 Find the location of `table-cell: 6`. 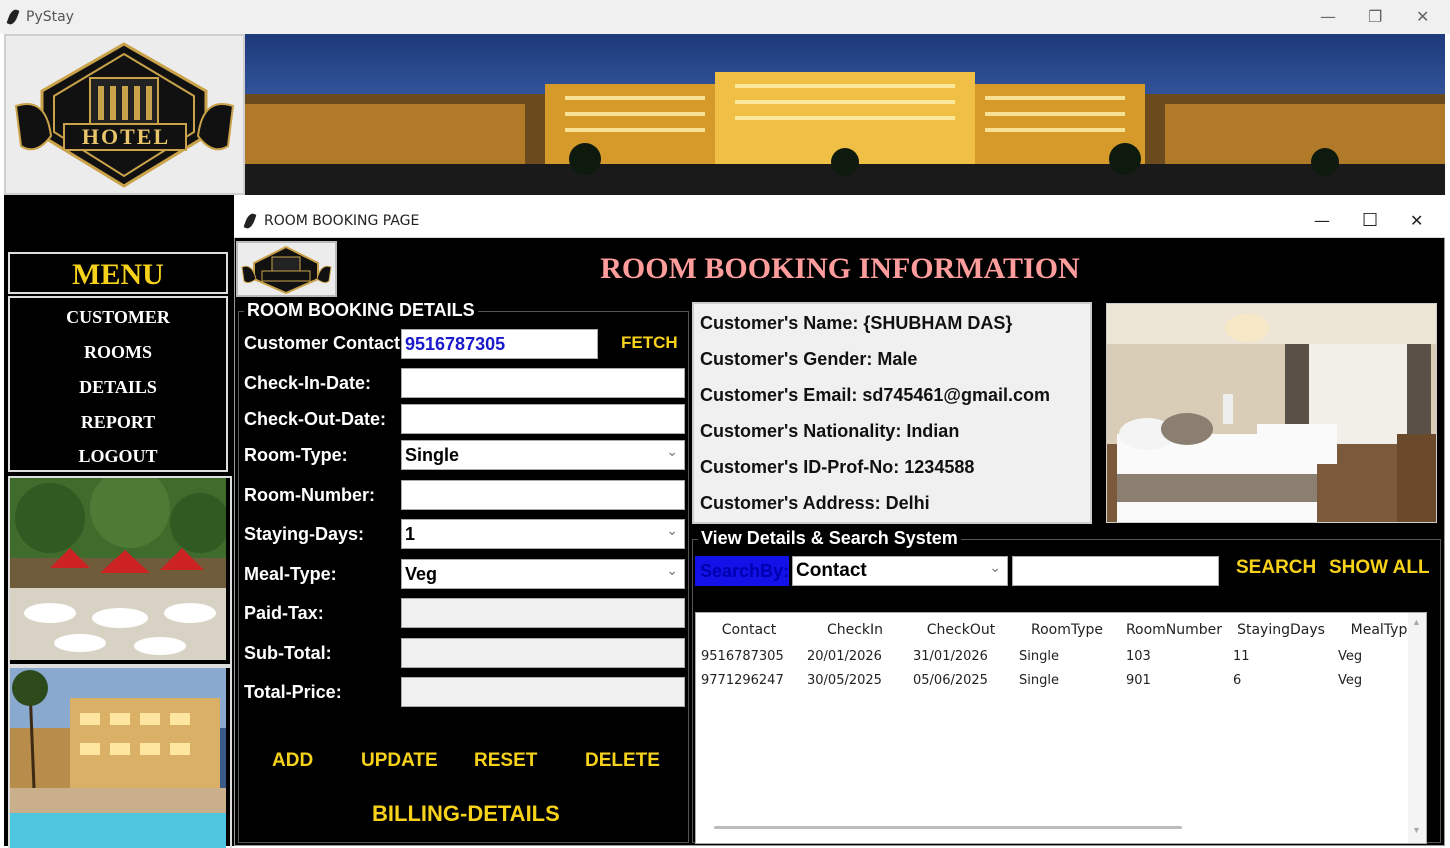

table-cell: 6 is located at coordinates (1237, 680).